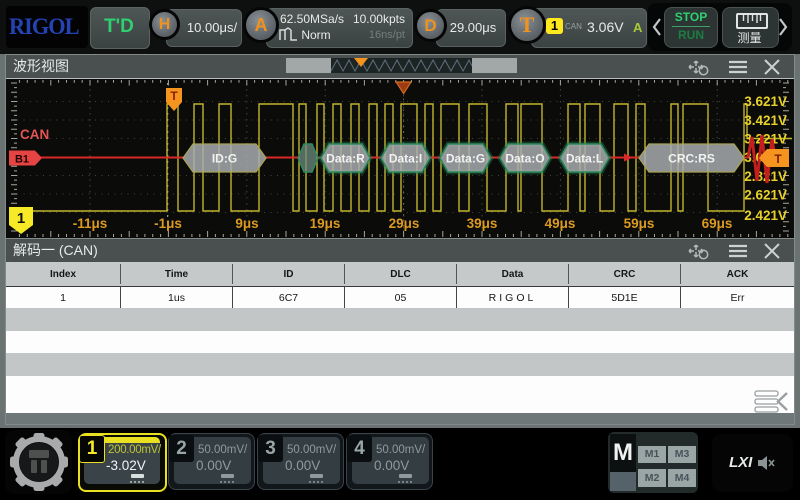 The width and height of the screenshot is (800, 500). What do you see at coordinates (765, 120) in the screenshot?
I see `svg-text: 3.421V` at bounding box center [765, 120].